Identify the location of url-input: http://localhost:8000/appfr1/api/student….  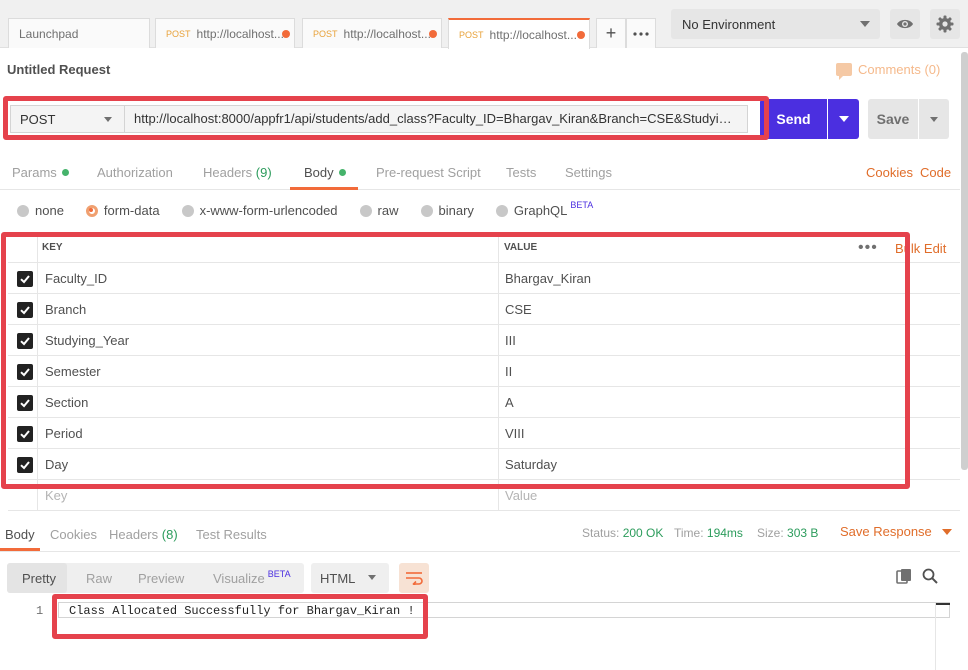
(436, 119).